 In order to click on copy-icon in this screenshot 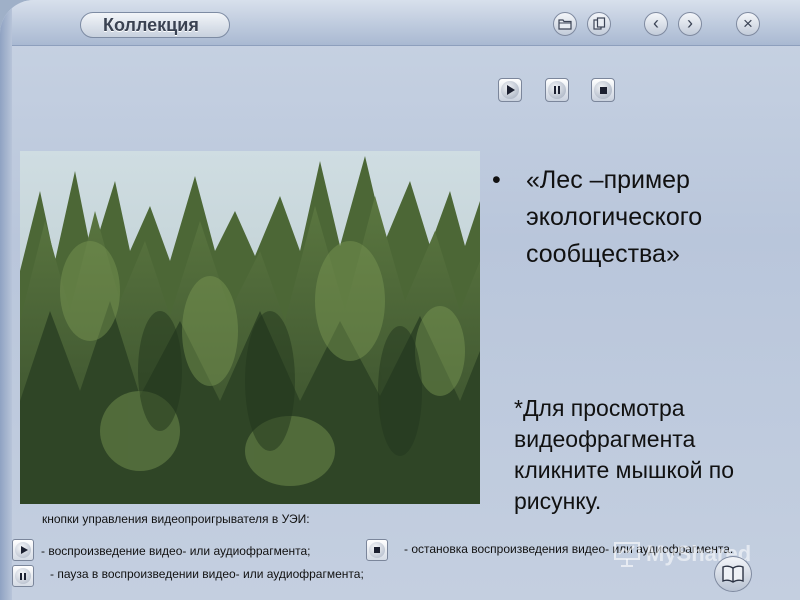, I will do `click(598, 23)`.